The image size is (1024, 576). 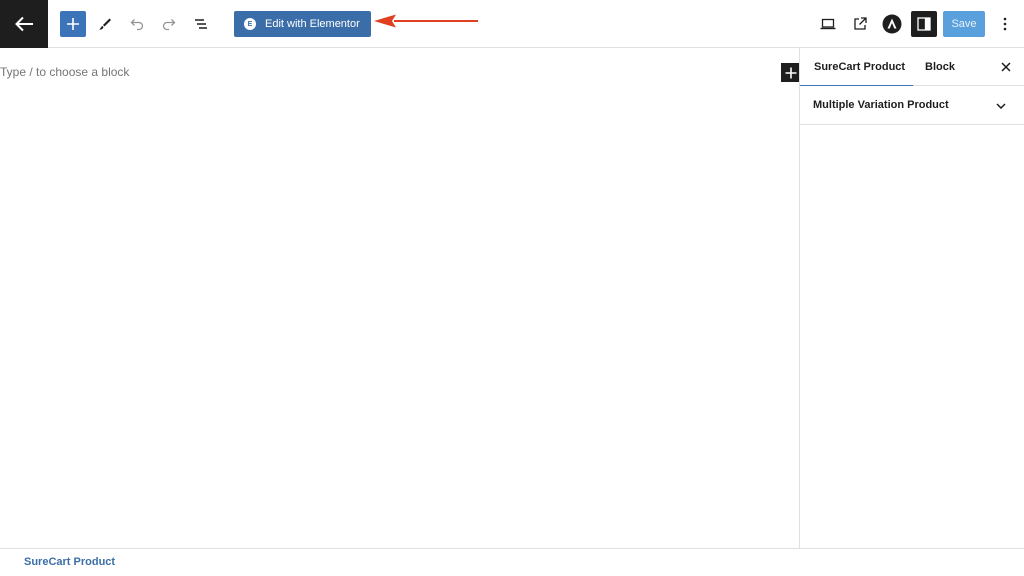 What do you see at coordinates (939, 67) in the screenshot?
I see `tab-block: Block` at bounding box center [939, 67].